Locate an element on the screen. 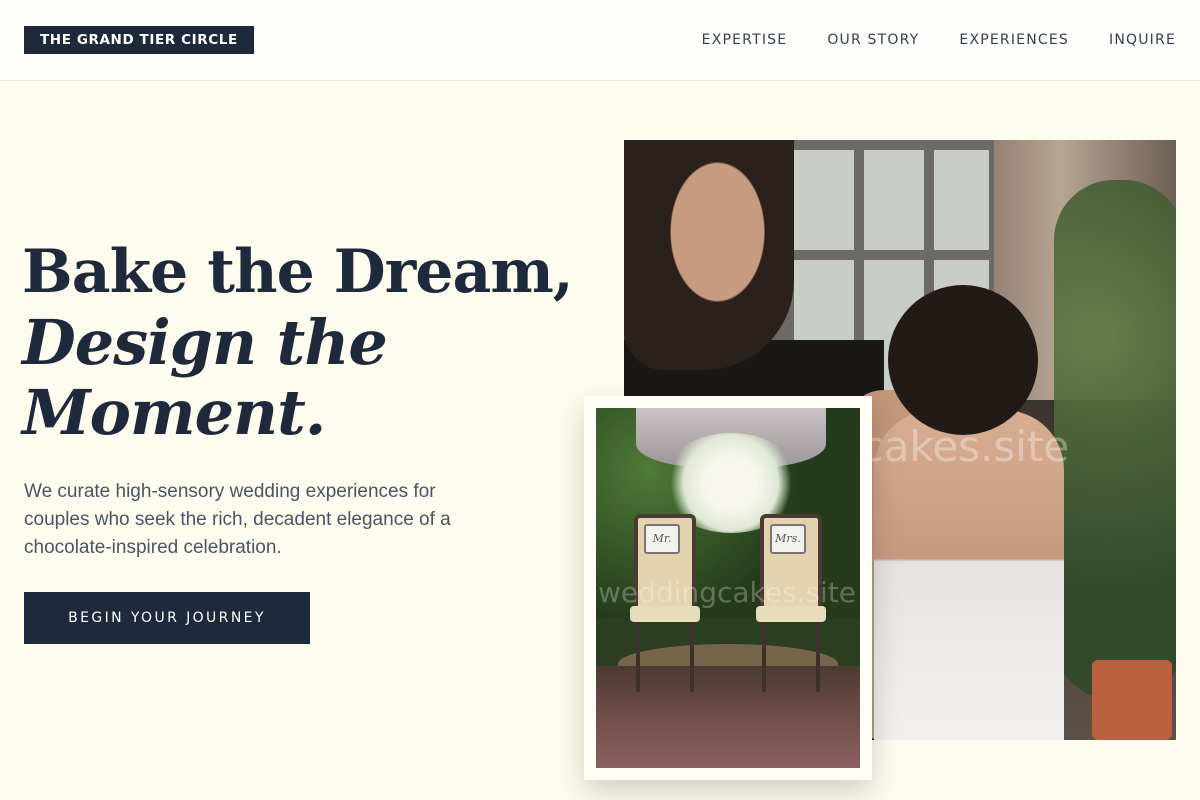 This screenshot has width=1200, height=800. hero-secondary-photo: Mr. Mrs. is located at coordinates (728, 588).